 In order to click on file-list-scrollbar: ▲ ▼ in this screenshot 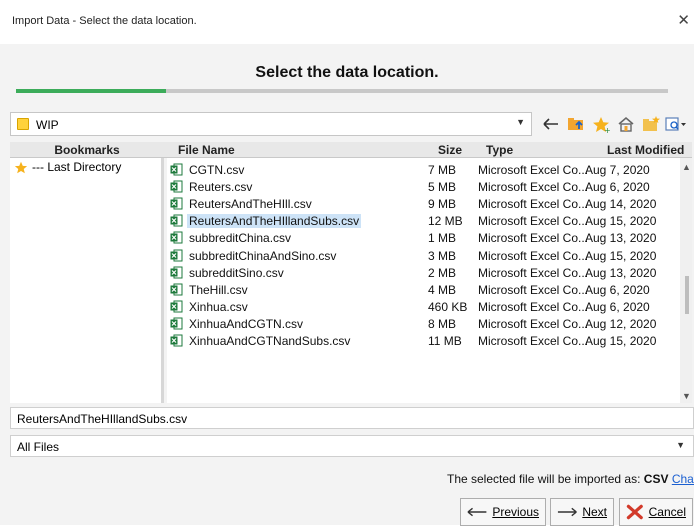, I will do `click(686, 280)`.